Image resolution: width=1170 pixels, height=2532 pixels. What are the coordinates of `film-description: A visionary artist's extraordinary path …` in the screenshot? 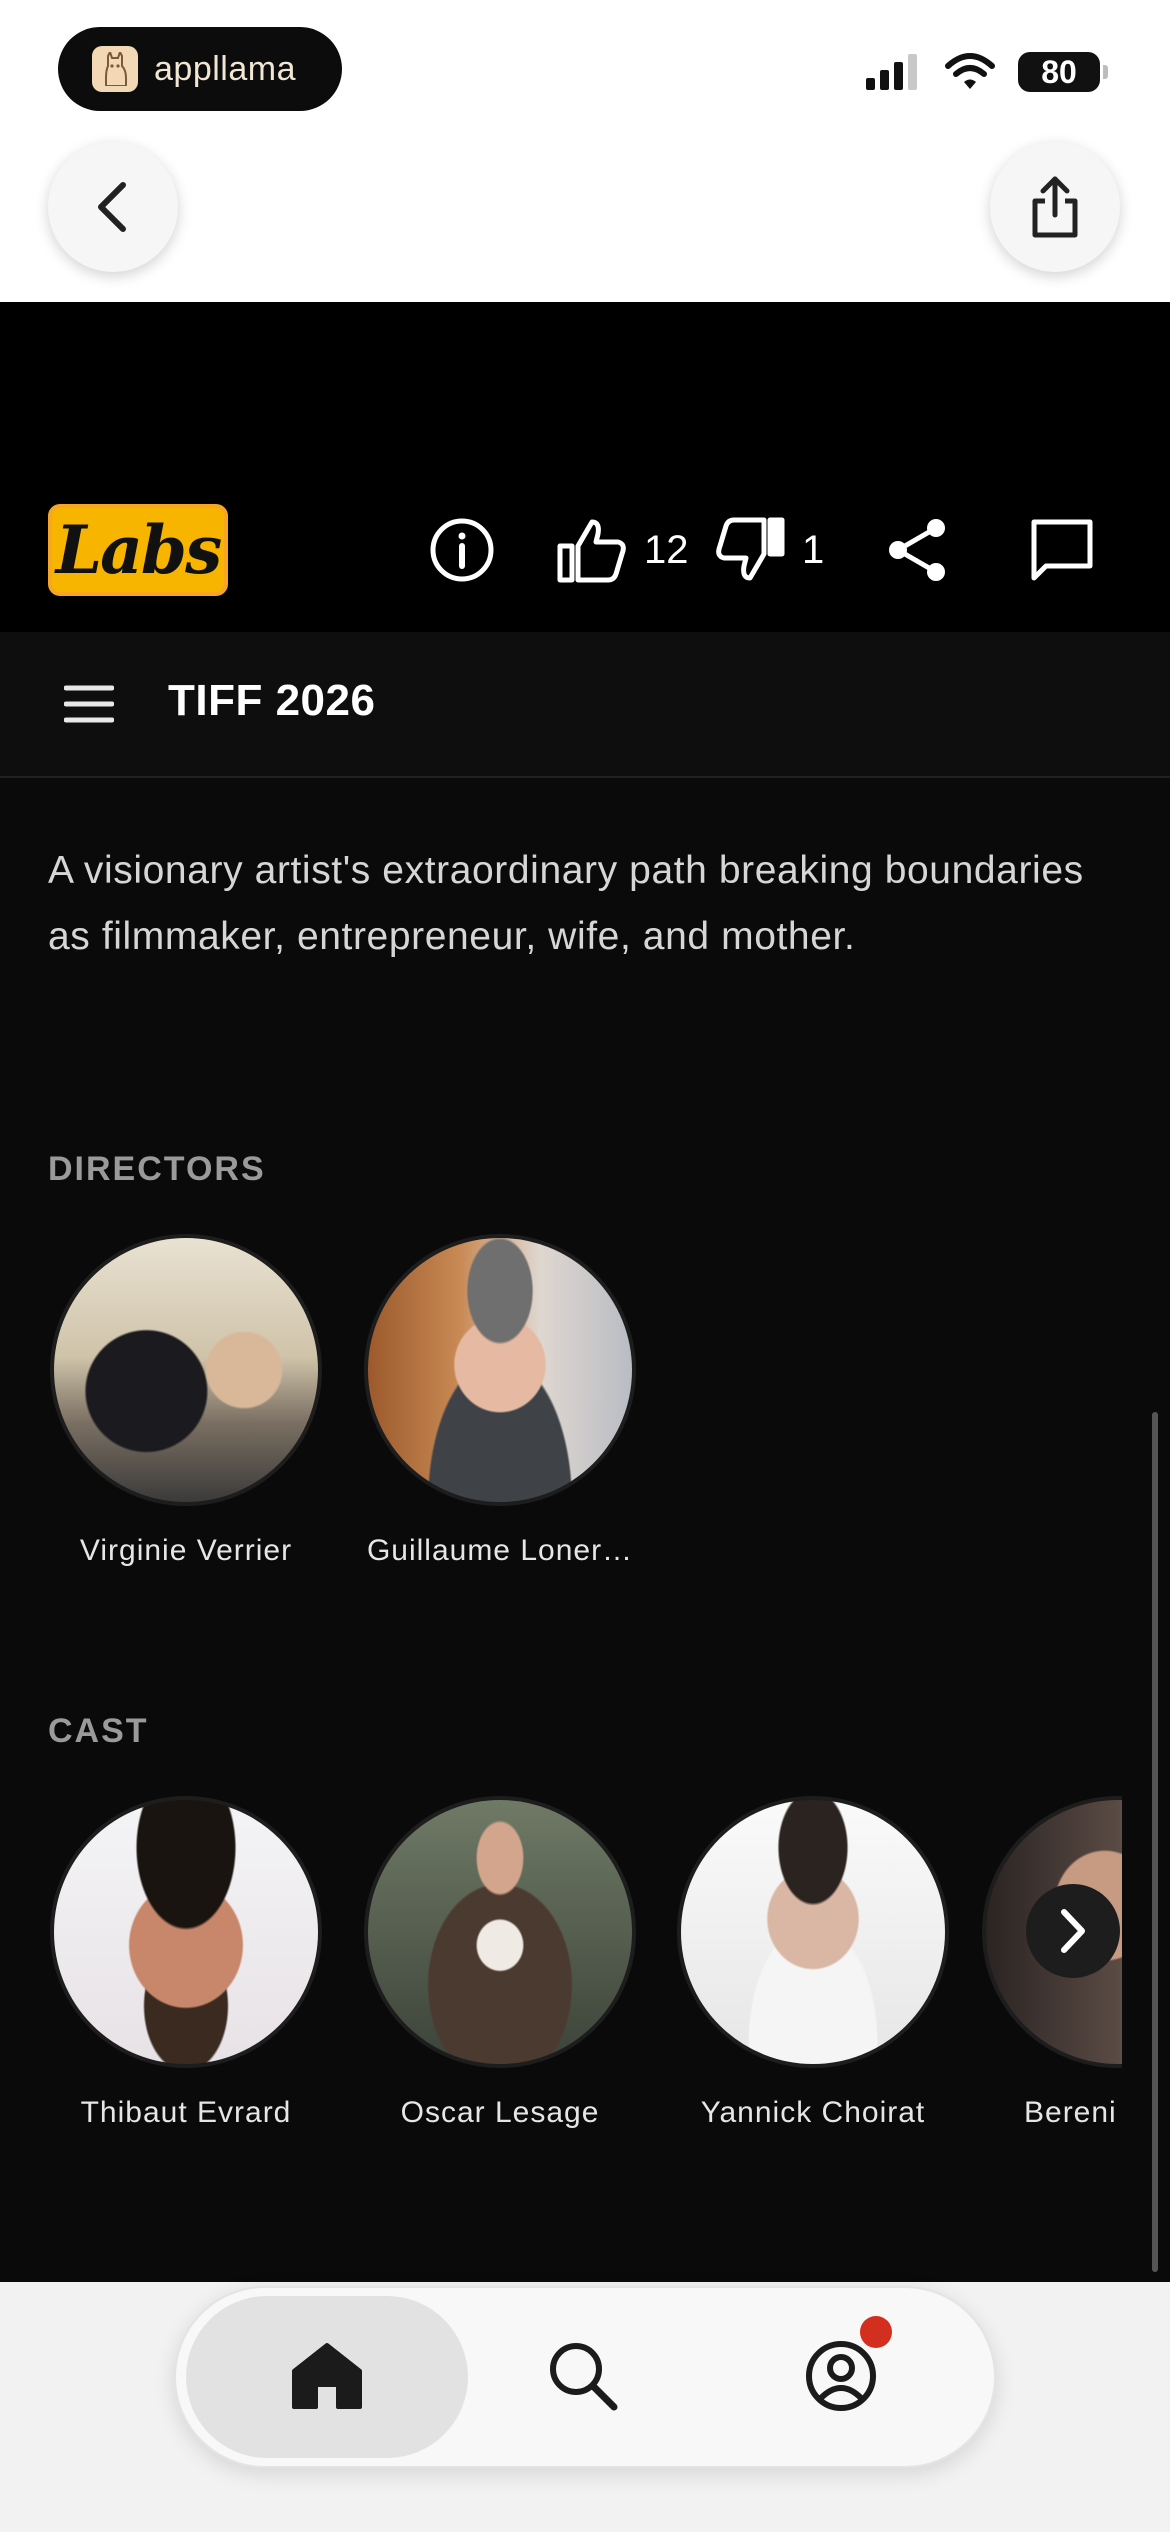 It's located at (566, 903).